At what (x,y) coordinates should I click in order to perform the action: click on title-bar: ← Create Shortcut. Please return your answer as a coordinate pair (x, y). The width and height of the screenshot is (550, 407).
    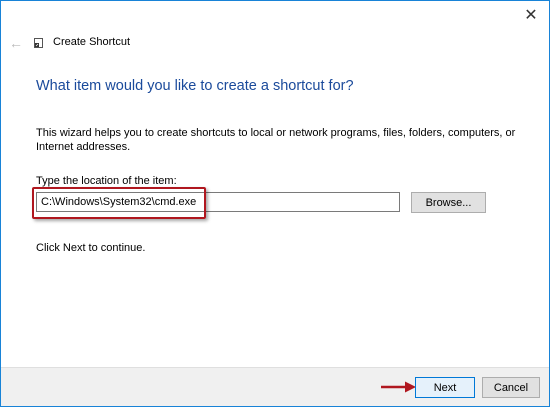
    Looking at the image, I should click on (275, 43).